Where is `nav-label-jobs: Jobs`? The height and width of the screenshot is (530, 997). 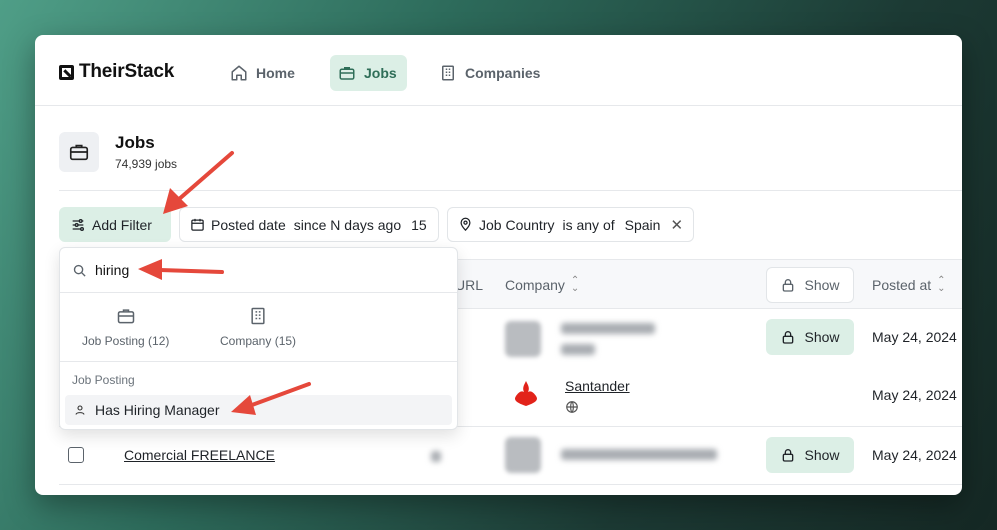 nav-label-jobs: Jobs is located at coordinates (380, 73).